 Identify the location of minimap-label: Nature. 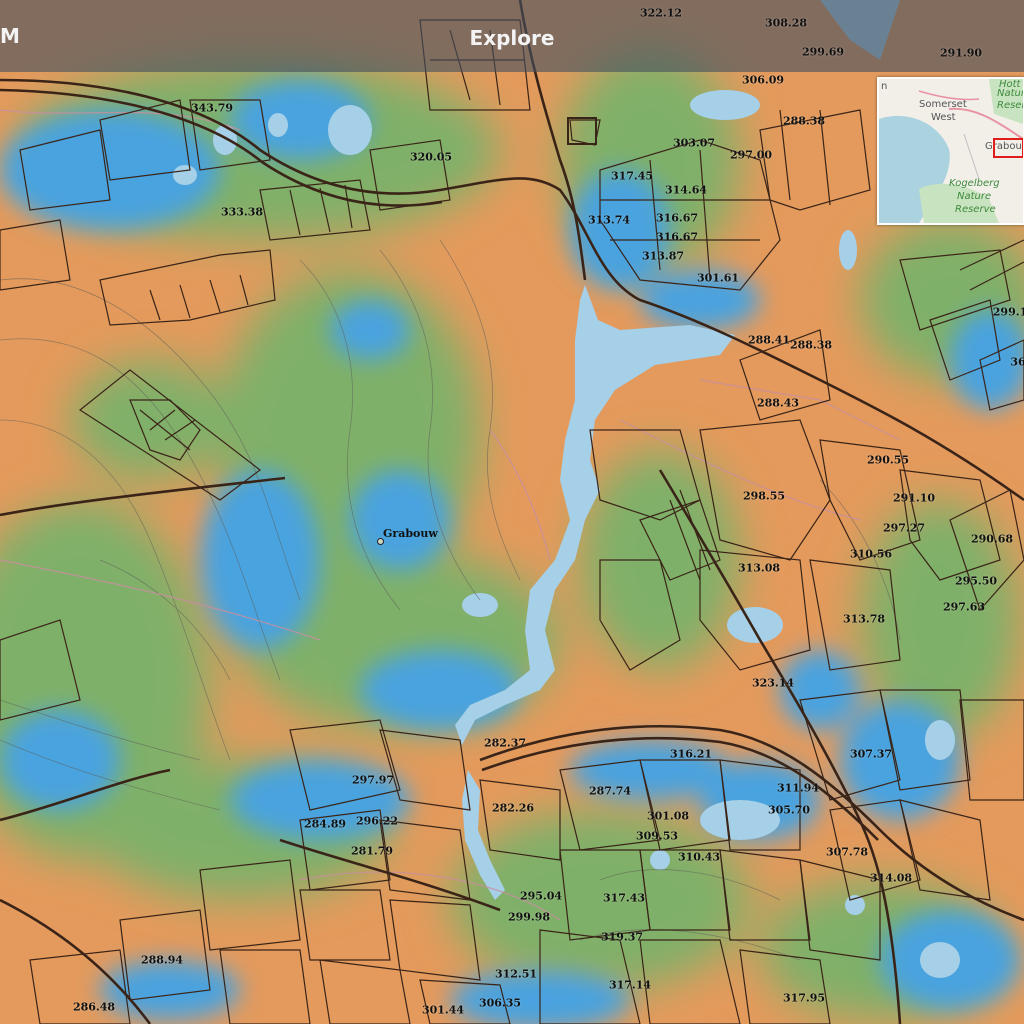
(974, 196).